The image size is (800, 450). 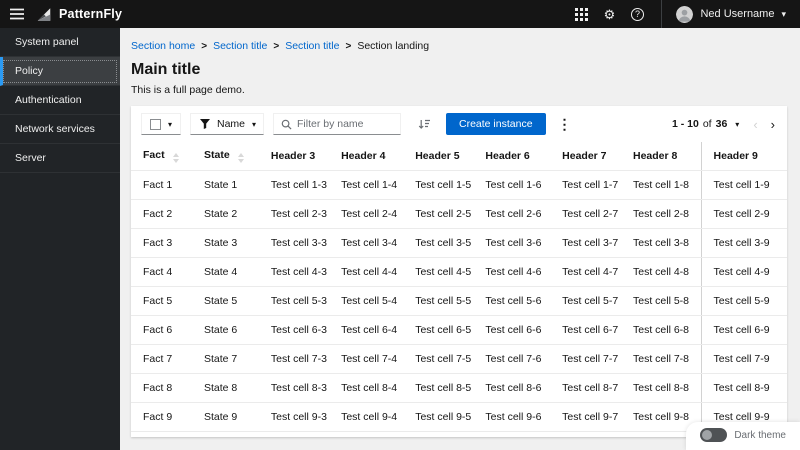 I want to click on table-cell: Test cell 3-4, so click(x=366, y=243).